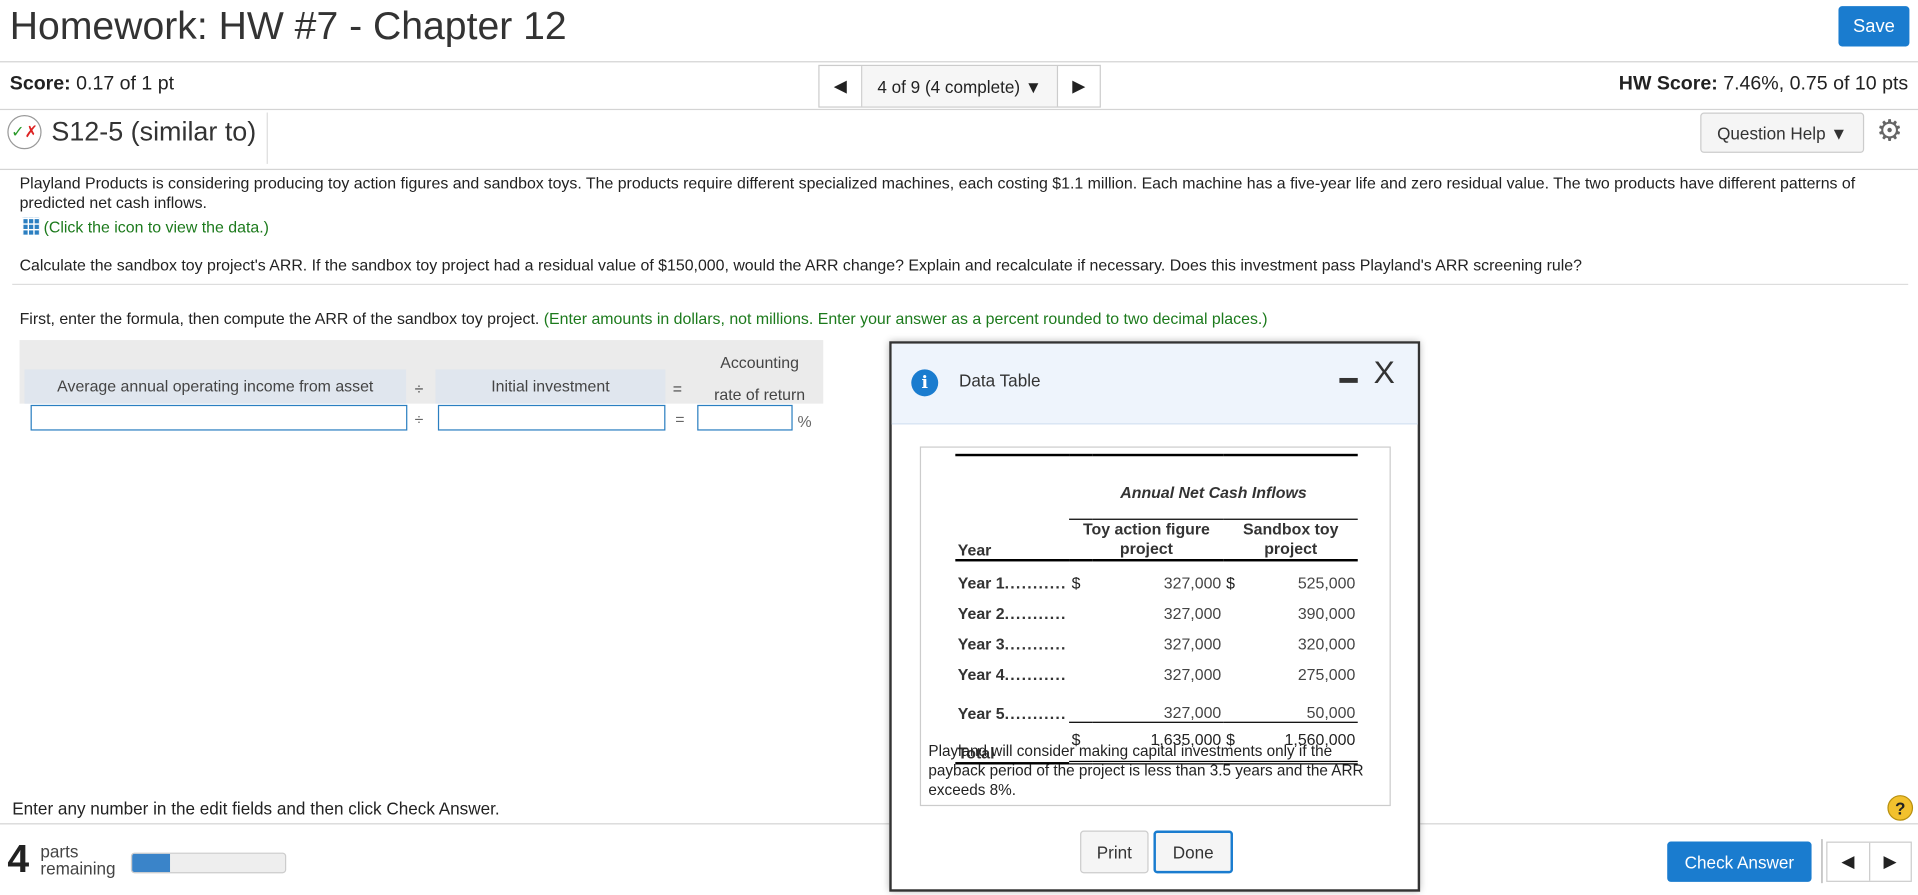  I want to click on table-row: Year 2........... 327,000 390,000, so click(1156, 612).